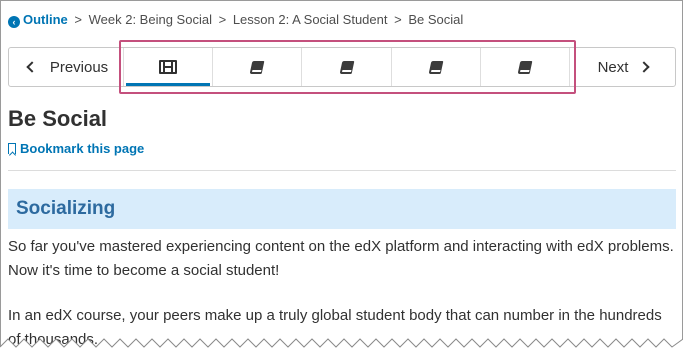  I want to click on bookmark-button: Bookmark this page, so click(76, 148).